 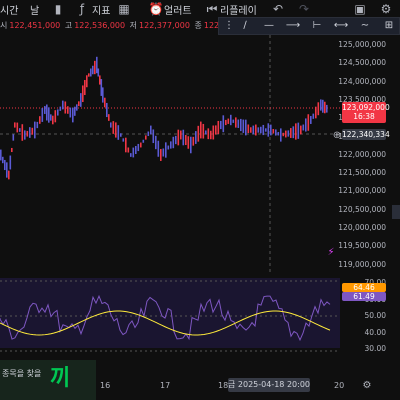 I want to click on candles-icon: ▮, so click(x=58, y=9).